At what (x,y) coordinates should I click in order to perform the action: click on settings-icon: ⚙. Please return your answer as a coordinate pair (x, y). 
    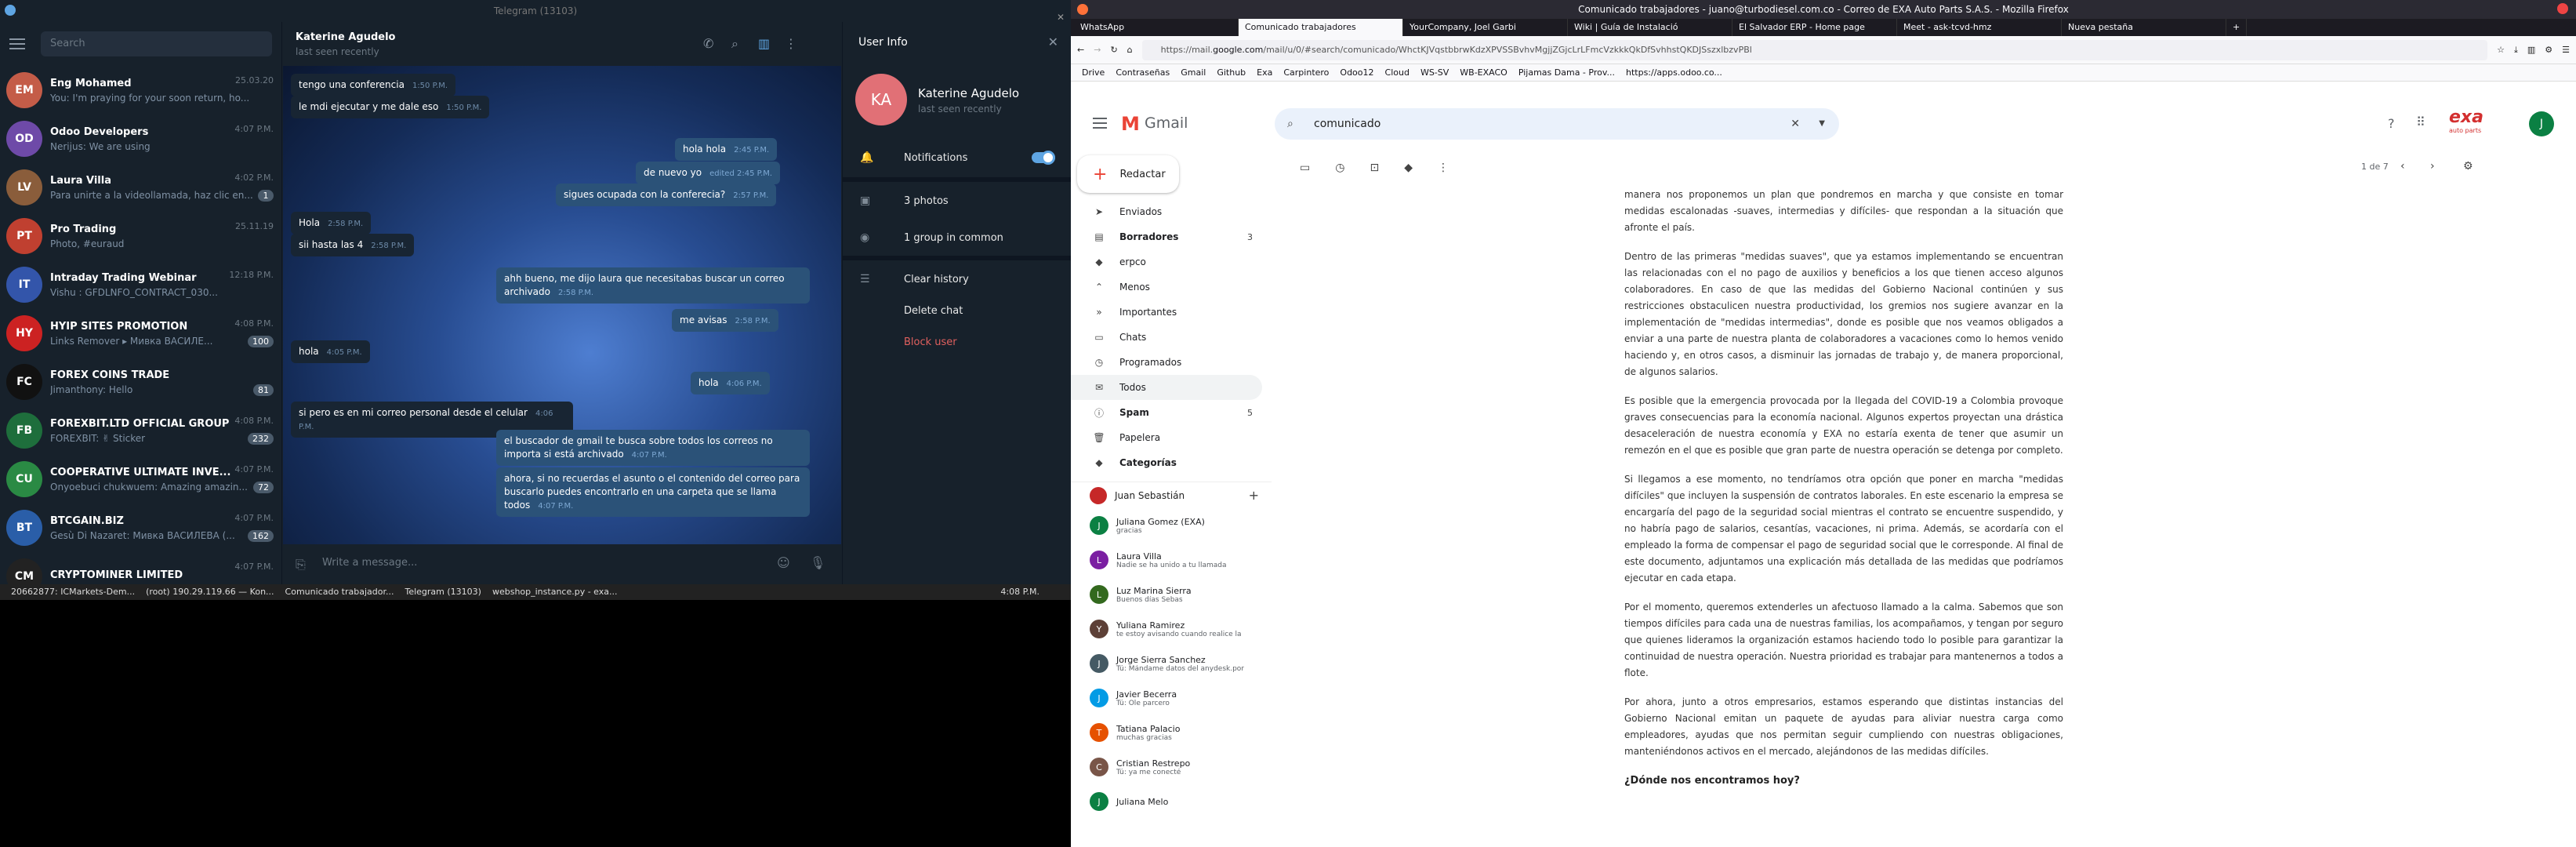
    Looking at the image, I should click on (2468, 166).